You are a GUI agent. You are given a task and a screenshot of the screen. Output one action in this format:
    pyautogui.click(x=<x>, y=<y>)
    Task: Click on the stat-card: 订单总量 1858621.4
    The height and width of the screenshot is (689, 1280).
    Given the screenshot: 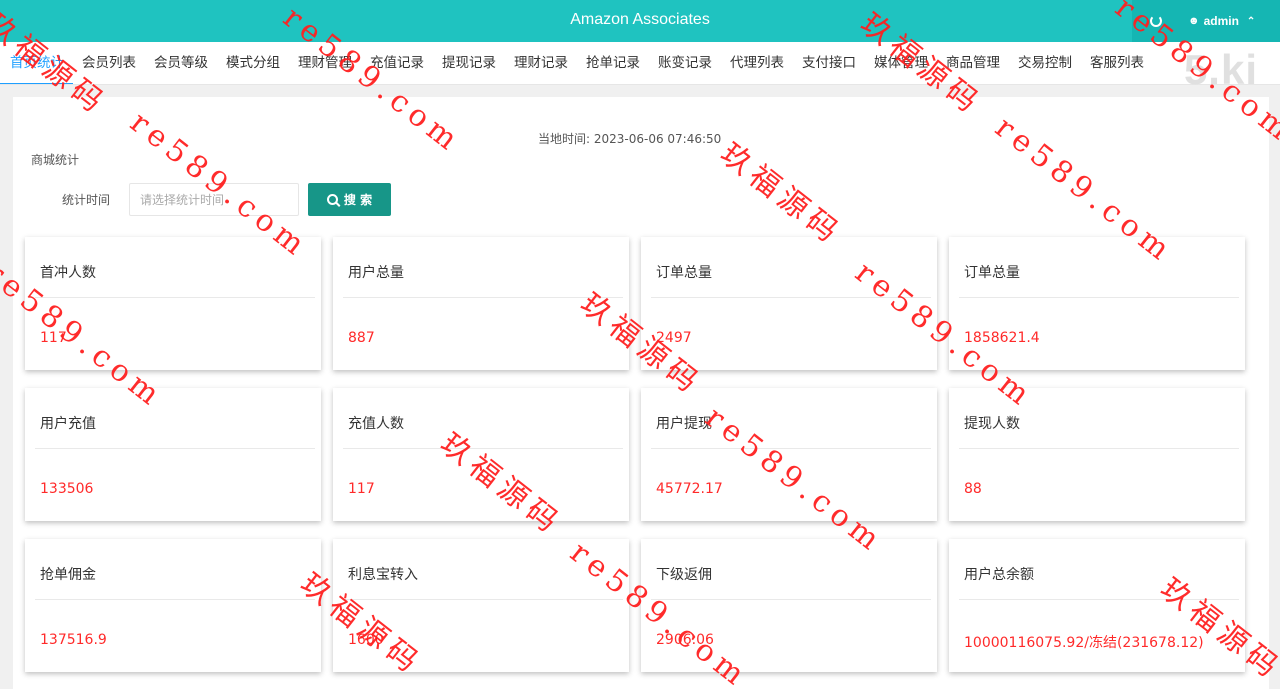 What is the action you would take?
    pyautogui.click(x=1097, y=303)
    